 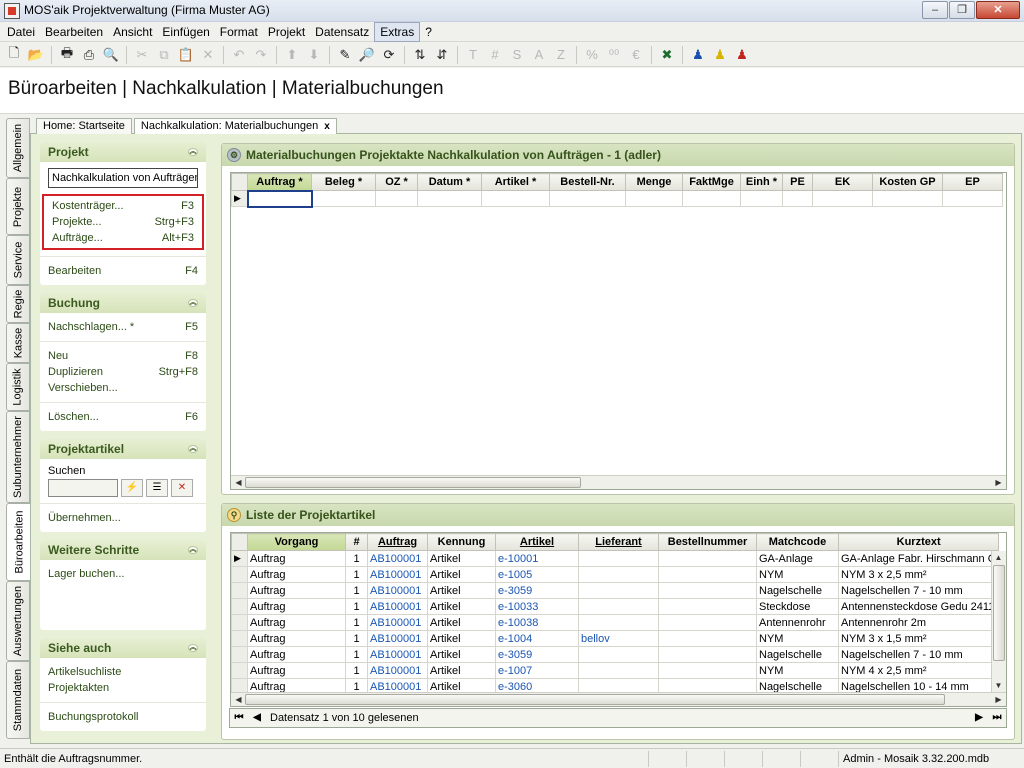 What do you see at coordinates (918, 542) in the screenshot?
I see `col-header: Kurztext` at bounding box center [918, 542].